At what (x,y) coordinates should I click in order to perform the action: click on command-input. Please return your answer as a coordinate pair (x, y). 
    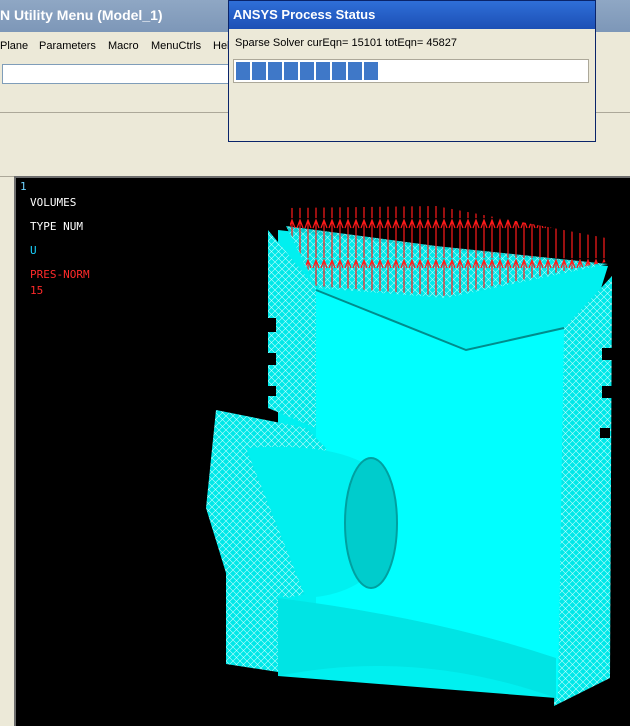
    Looking at the image, I should click on (122, 74).